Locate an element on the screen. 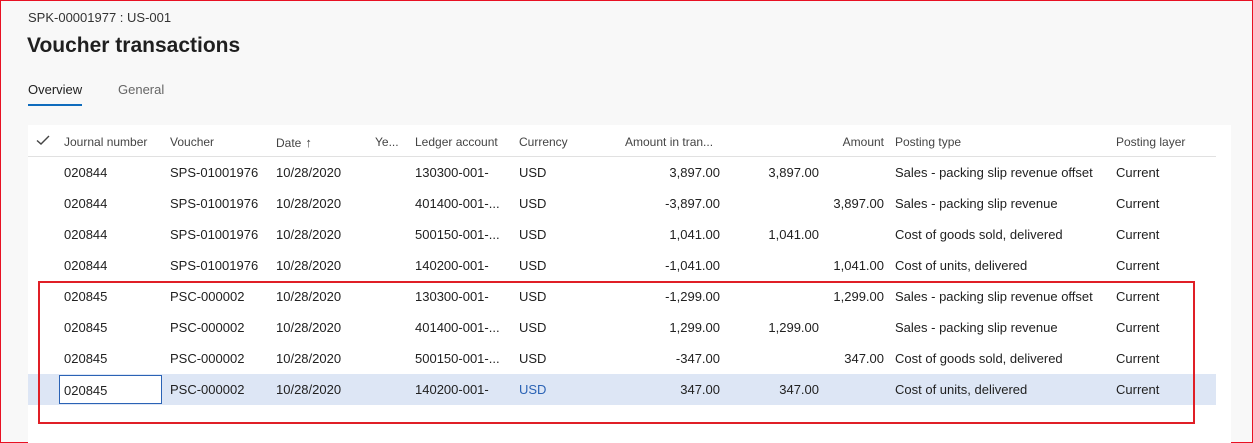  column-header-amount: Amount is located at coordinates (836, 142).